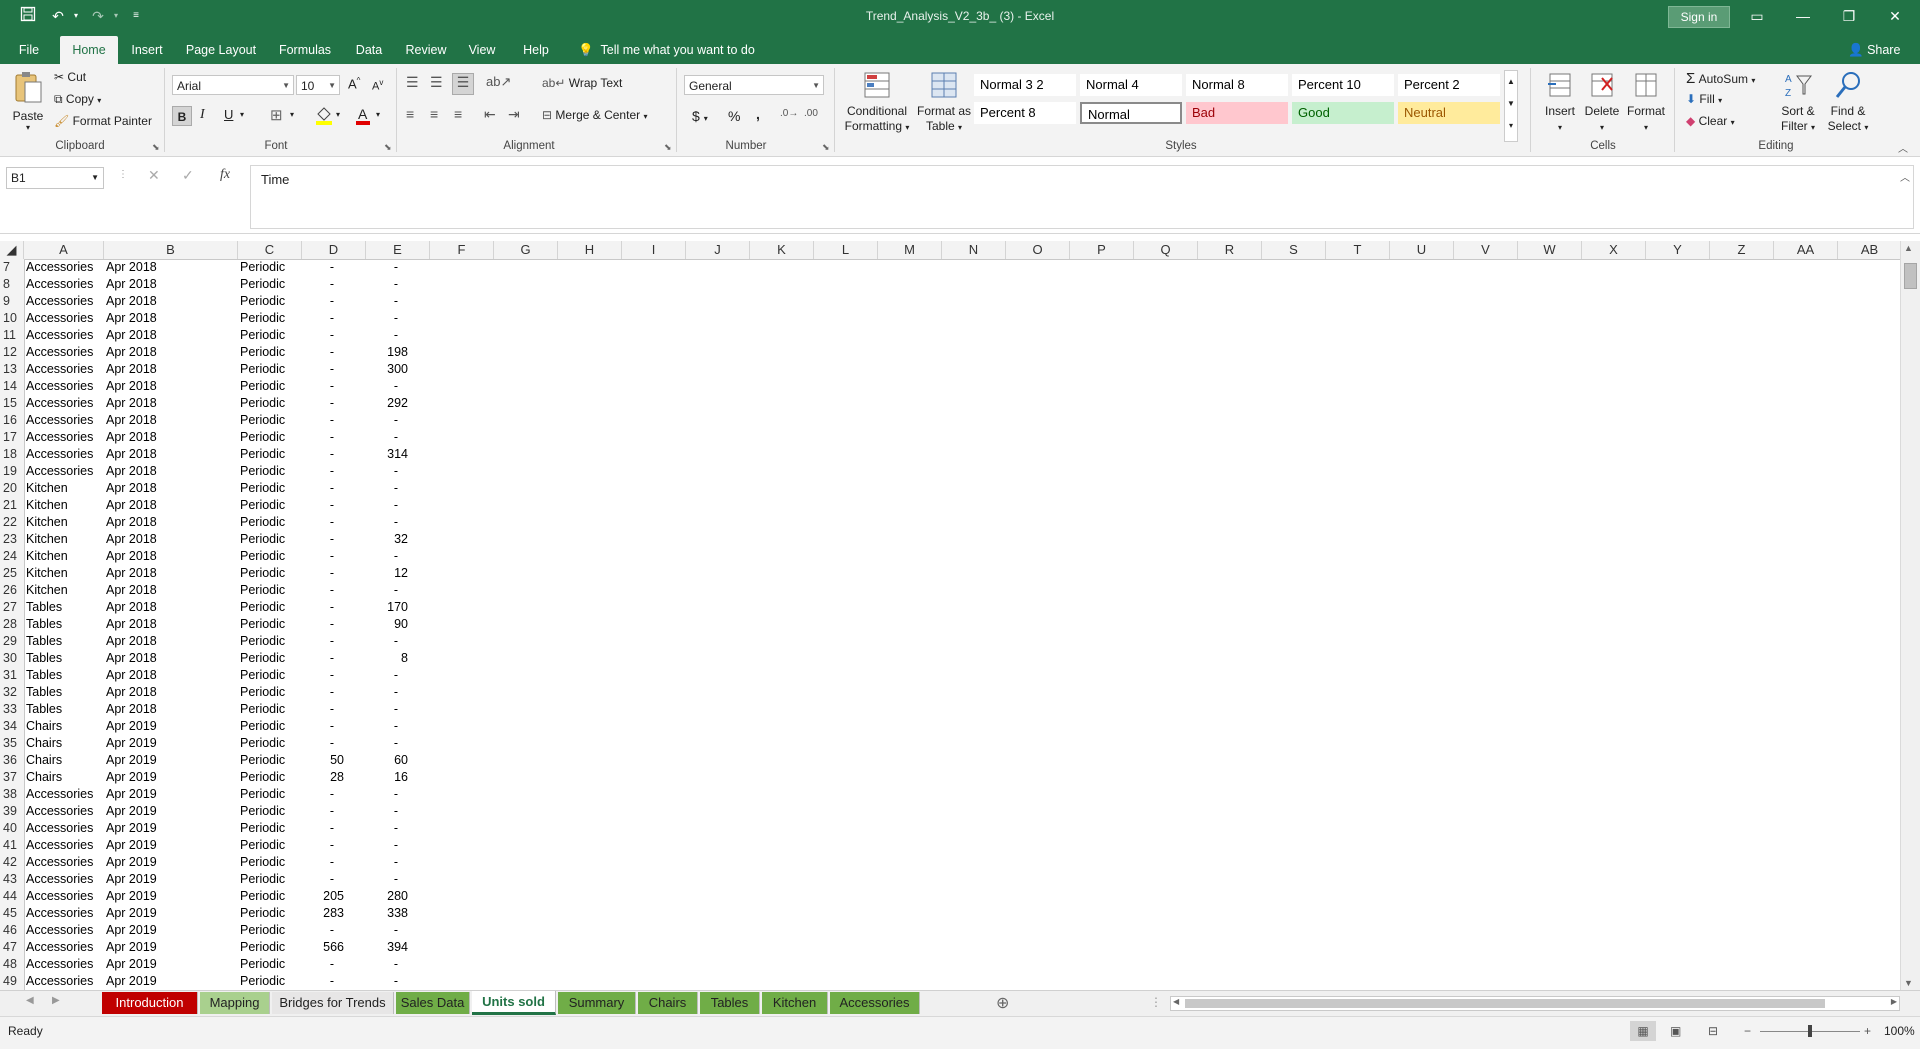  Describe the element at coordinates (1908, 248) in the screenshot. I see `scroll-up-icon: ▲` at that location.